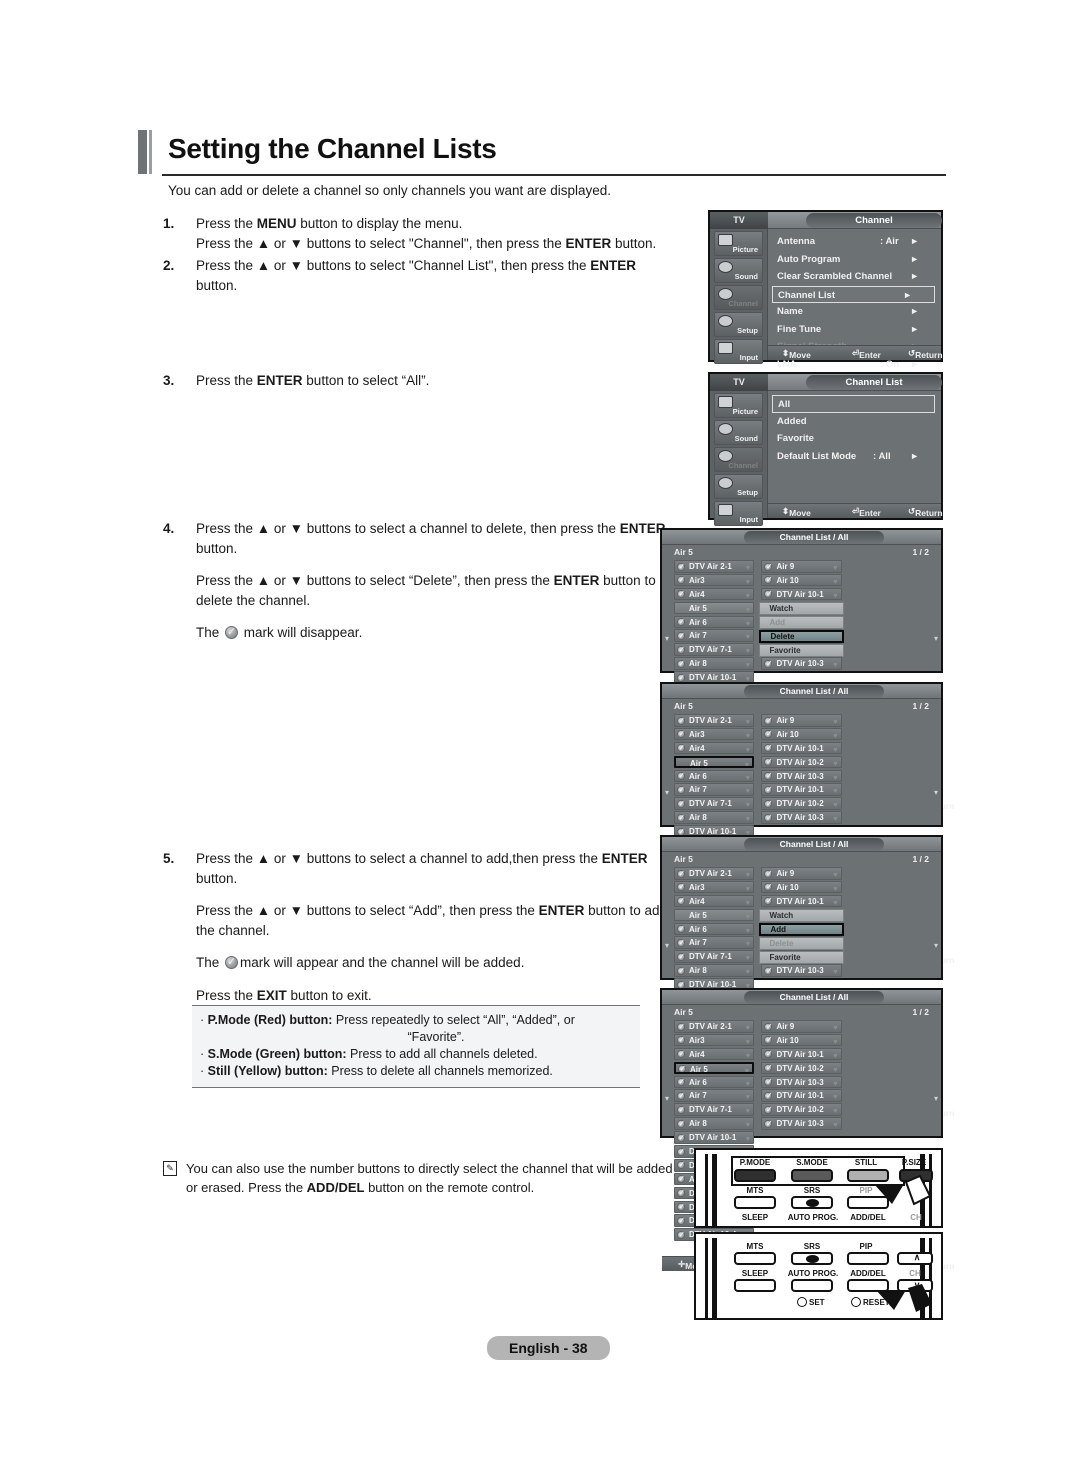  Describe the element at coordinates (755, 1285) in the screenshot. I see `sleep-button` at that location.